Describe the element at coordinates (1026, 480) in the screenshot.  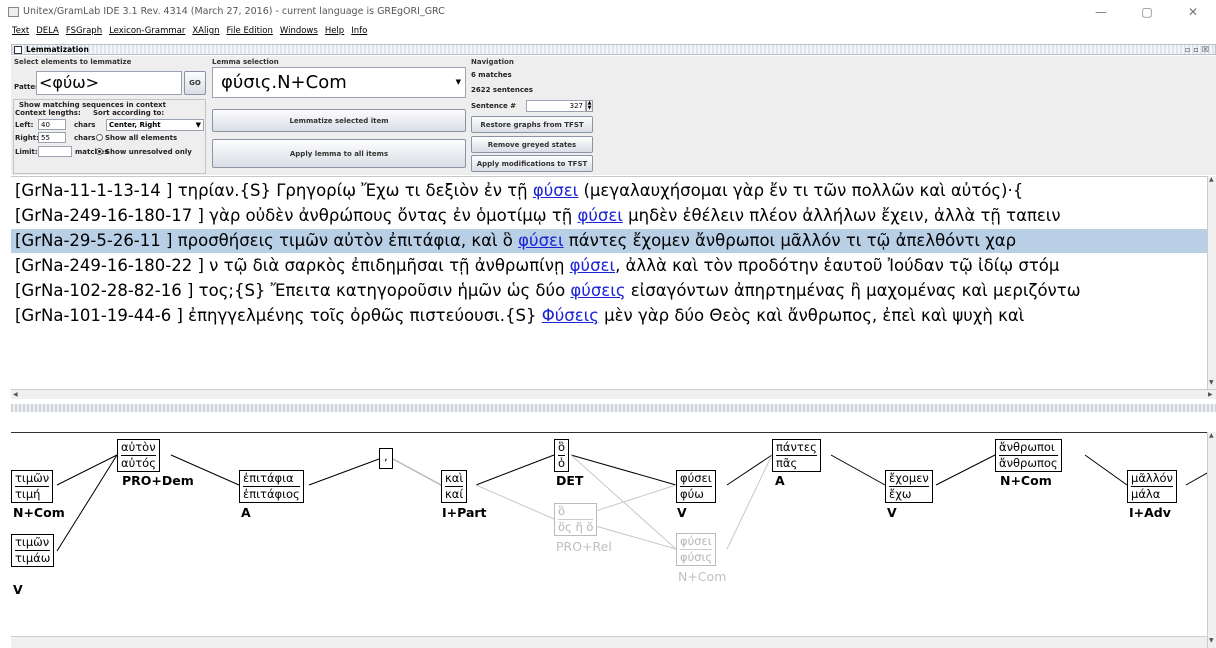
I see `graph-node-tag: N+Com` at that location.